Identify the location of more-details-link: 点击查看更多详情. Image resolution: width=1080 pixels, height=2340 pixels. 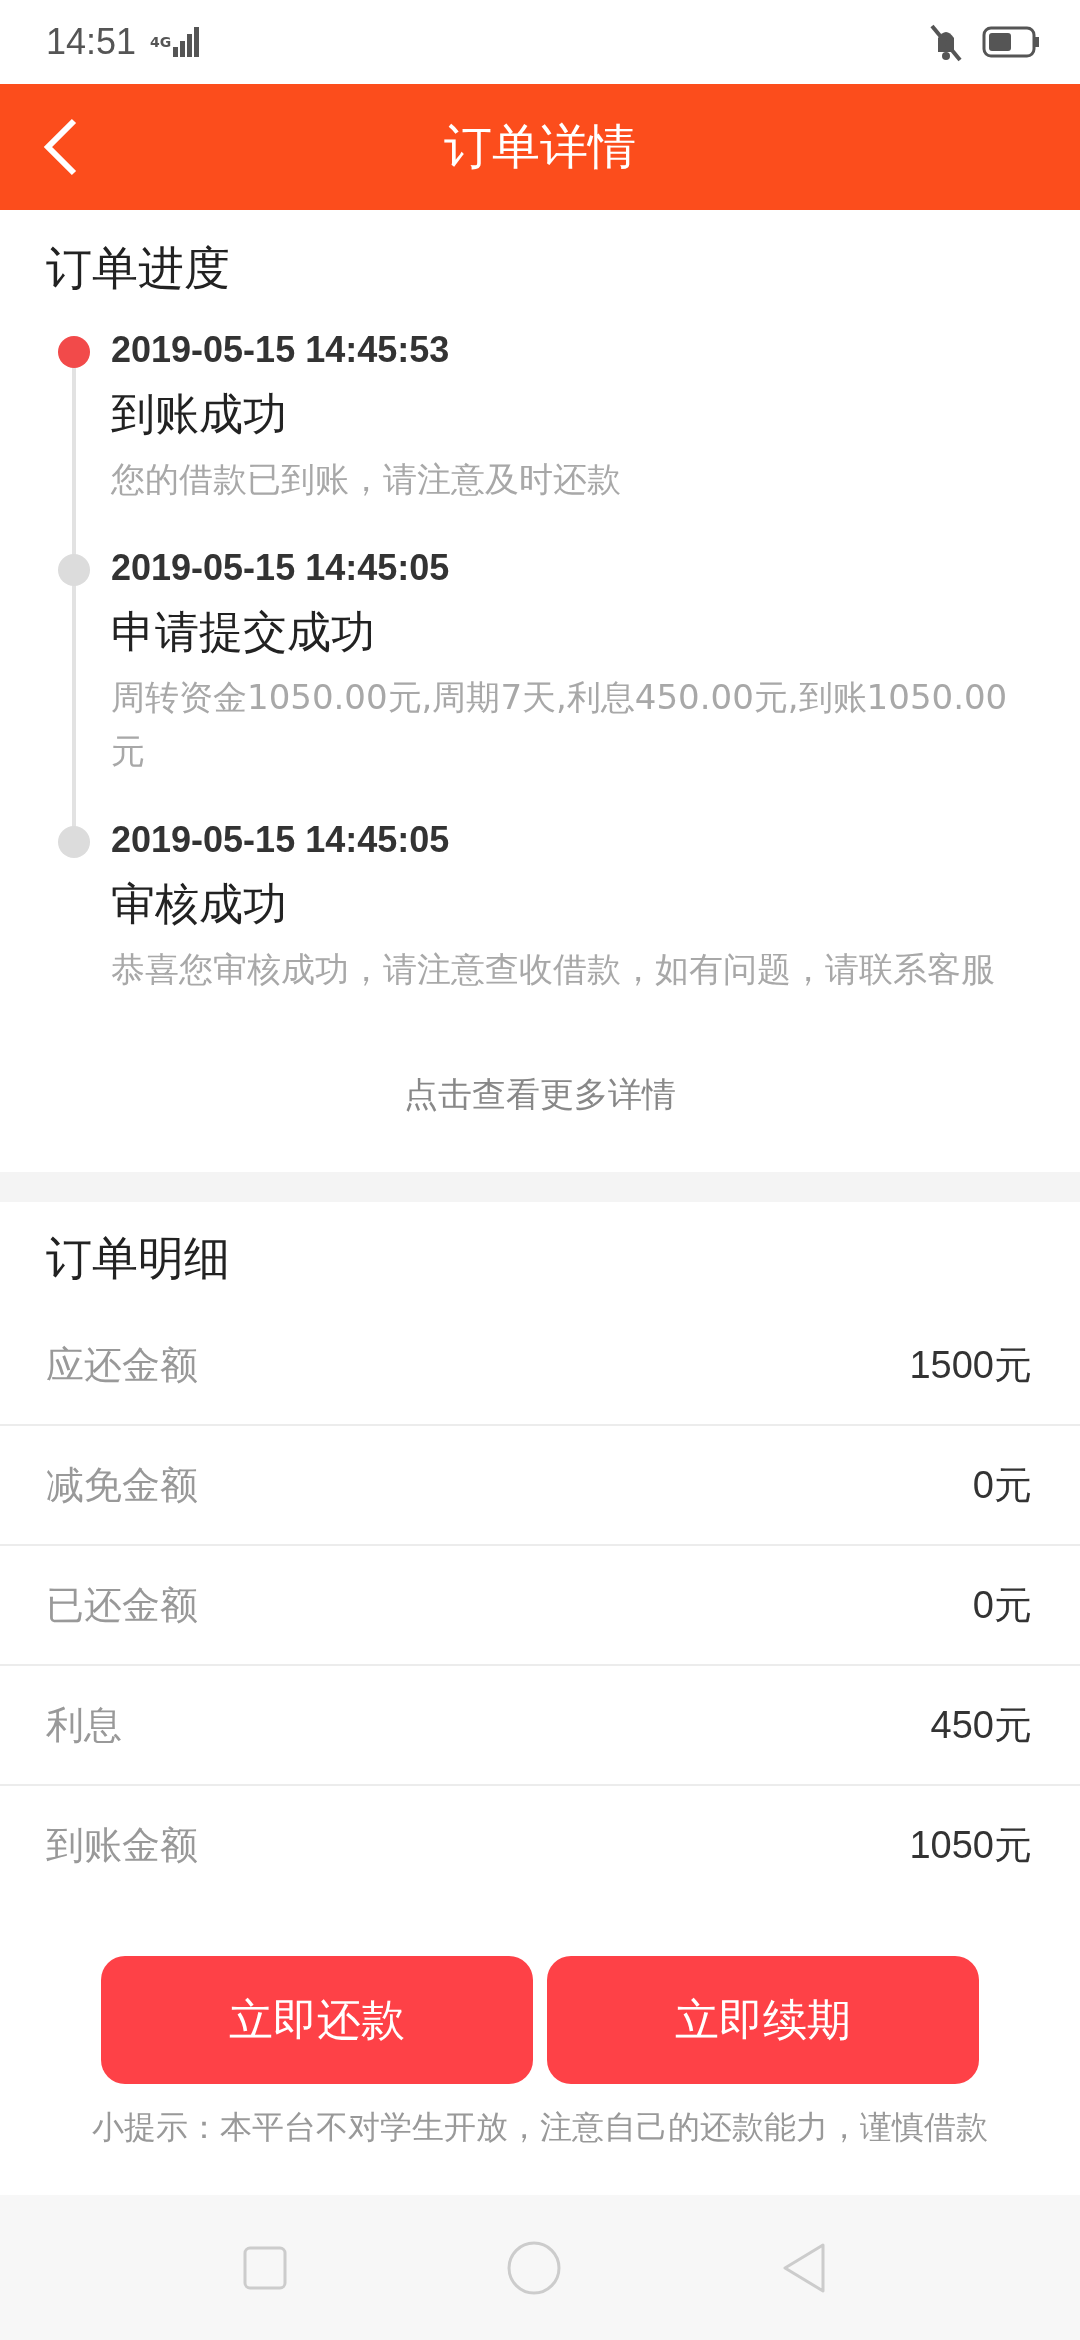
(540, 1095).